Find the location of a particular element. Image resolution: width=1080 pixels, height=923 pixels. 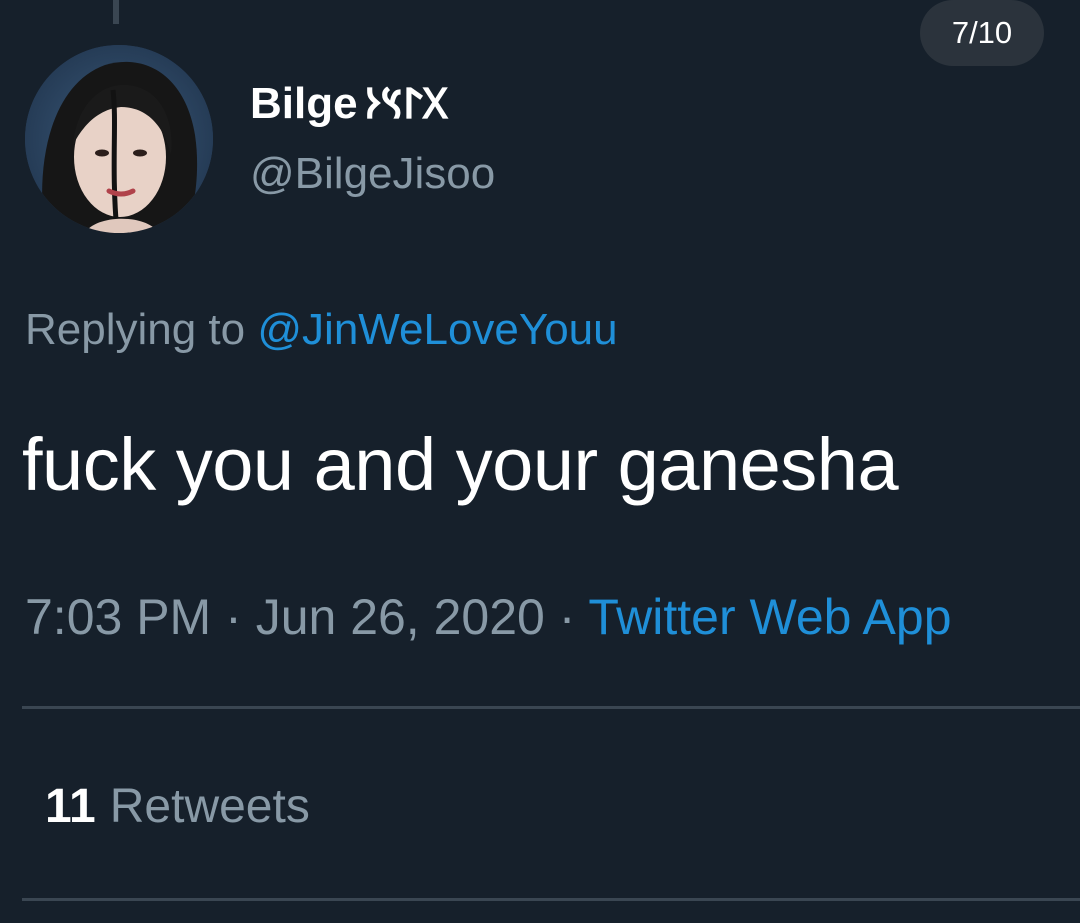

replying-to-line: Replying to @JinWeLoveYouu is located at coordinates (321, 330).